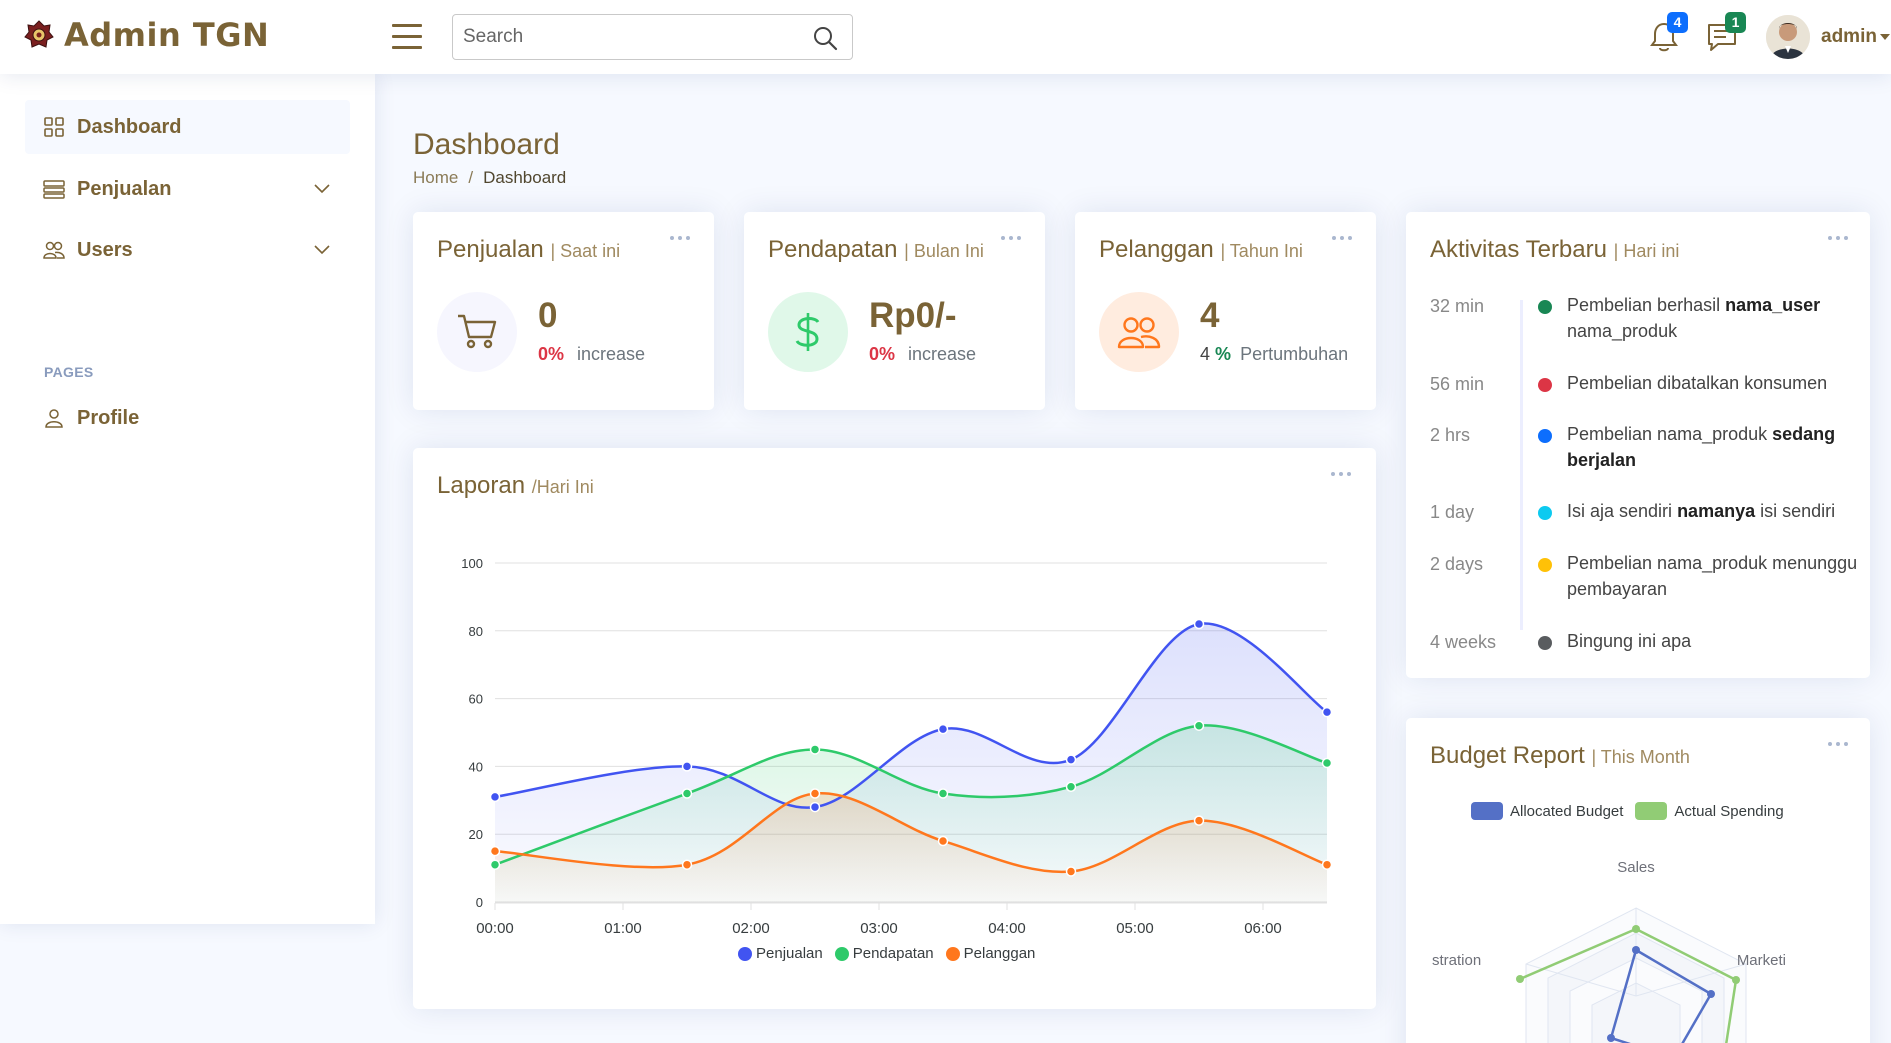 The height and width of the screenshot is (1043, 1891). I want to click on grid-icon, so click(54, 127).